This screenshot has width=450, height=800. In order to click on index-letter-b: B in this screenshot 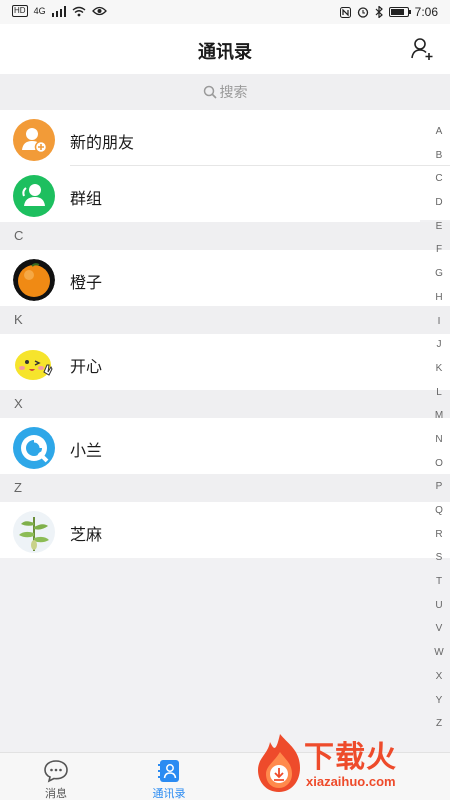, I will do `click(439, 156)`.